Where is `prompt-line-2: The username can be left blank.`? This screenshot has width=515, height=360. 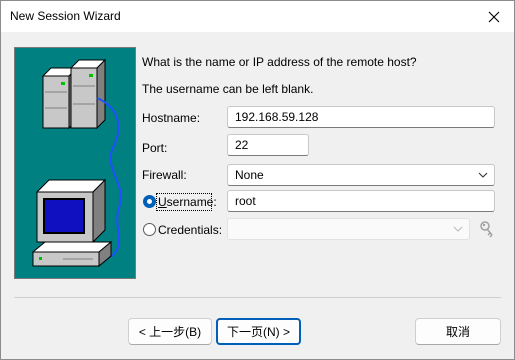 prompt-line-2: The username can be left blank. is located at coordinates (228, 89).